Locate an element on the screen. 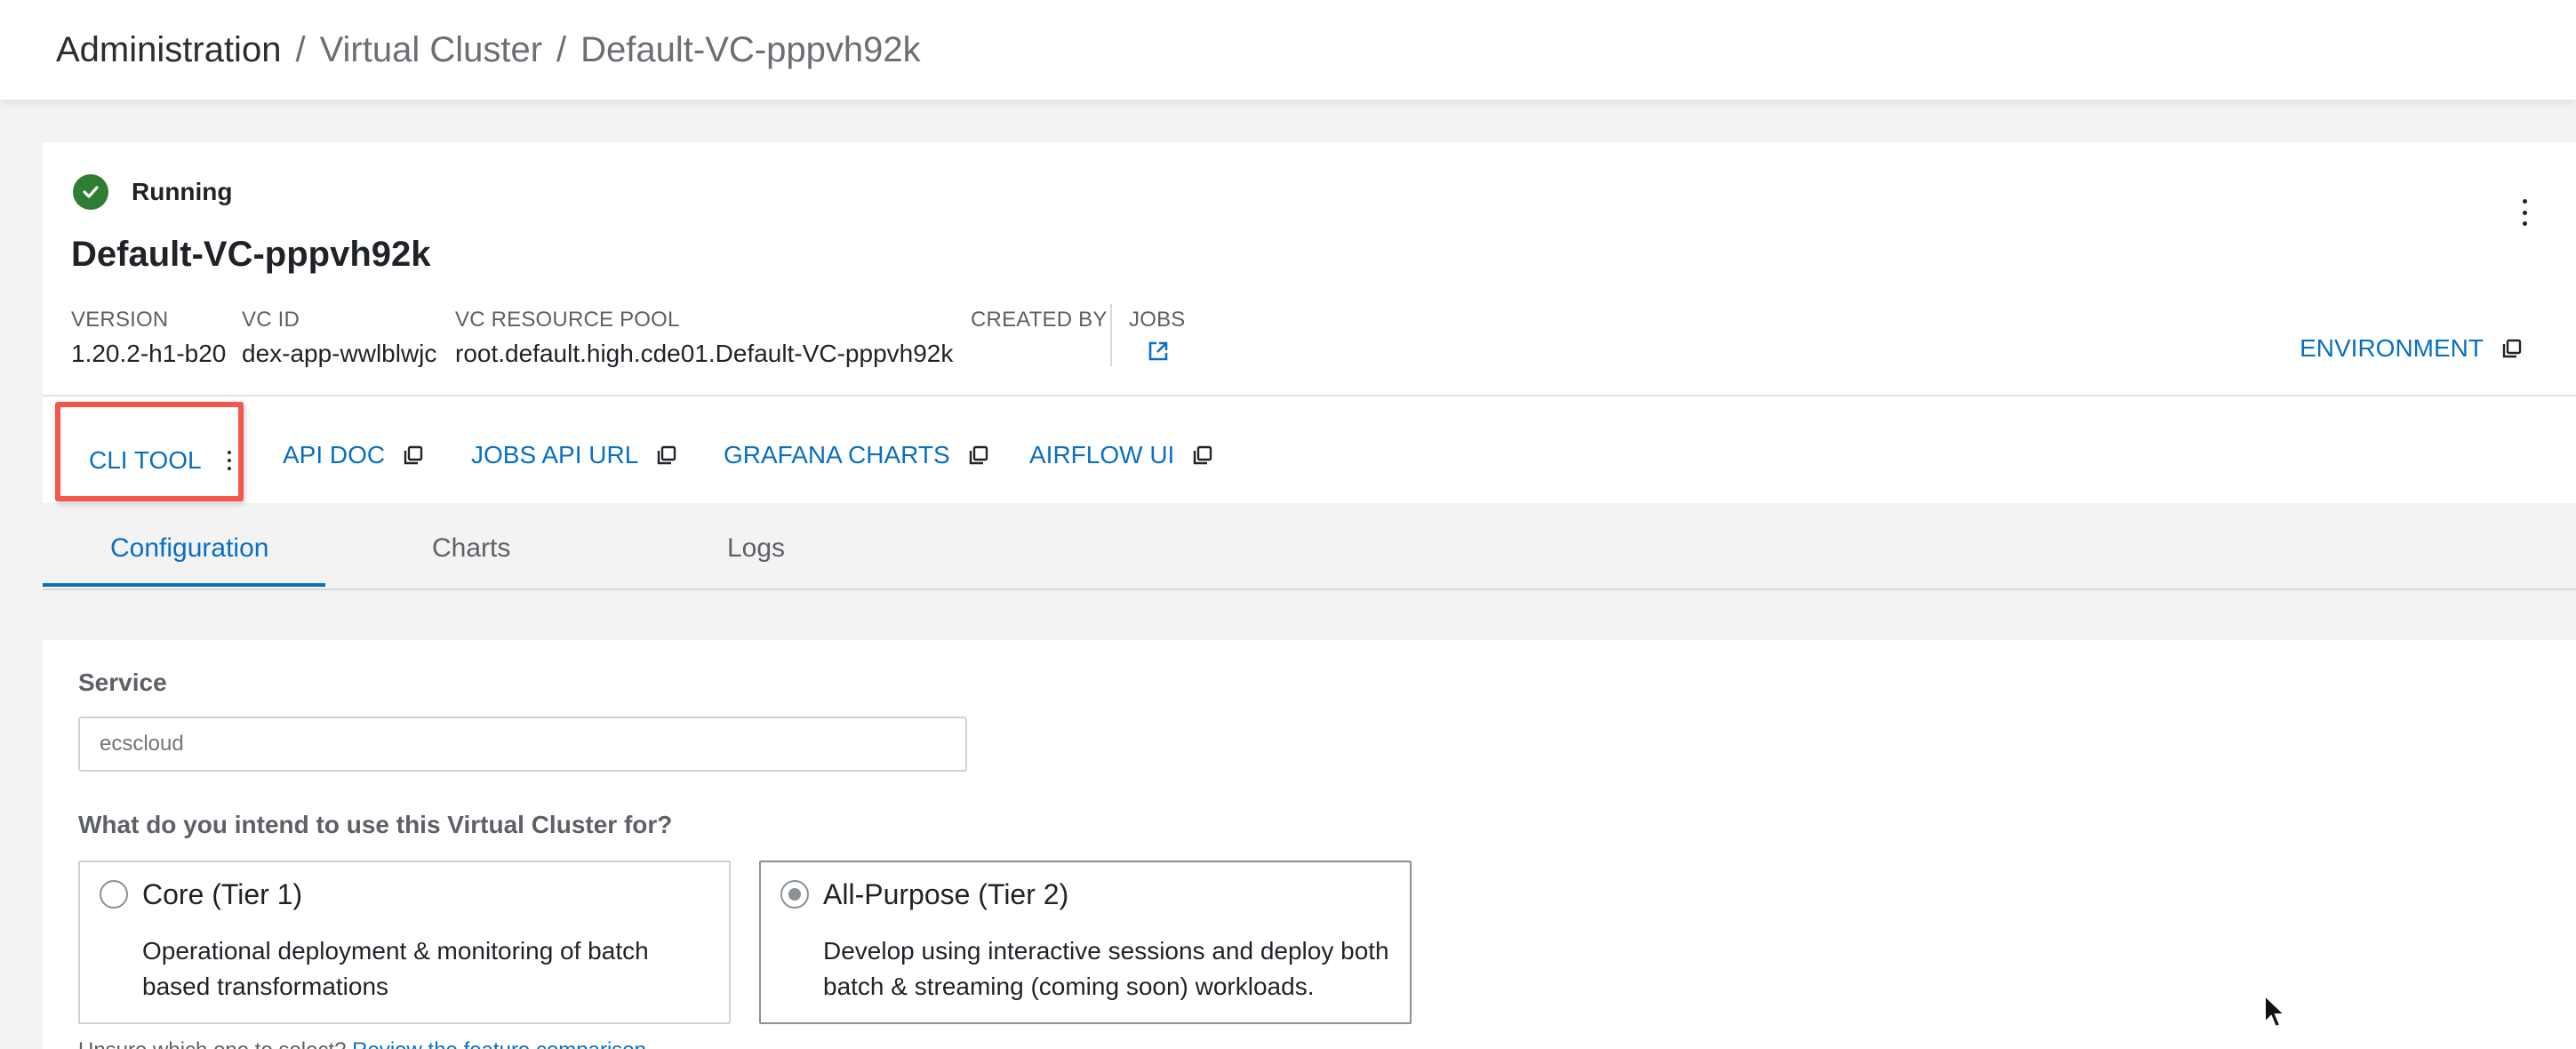 The image size is (2576, 1049). cli-tool-button: CLI TOOL is located at coordinates (149, 451).